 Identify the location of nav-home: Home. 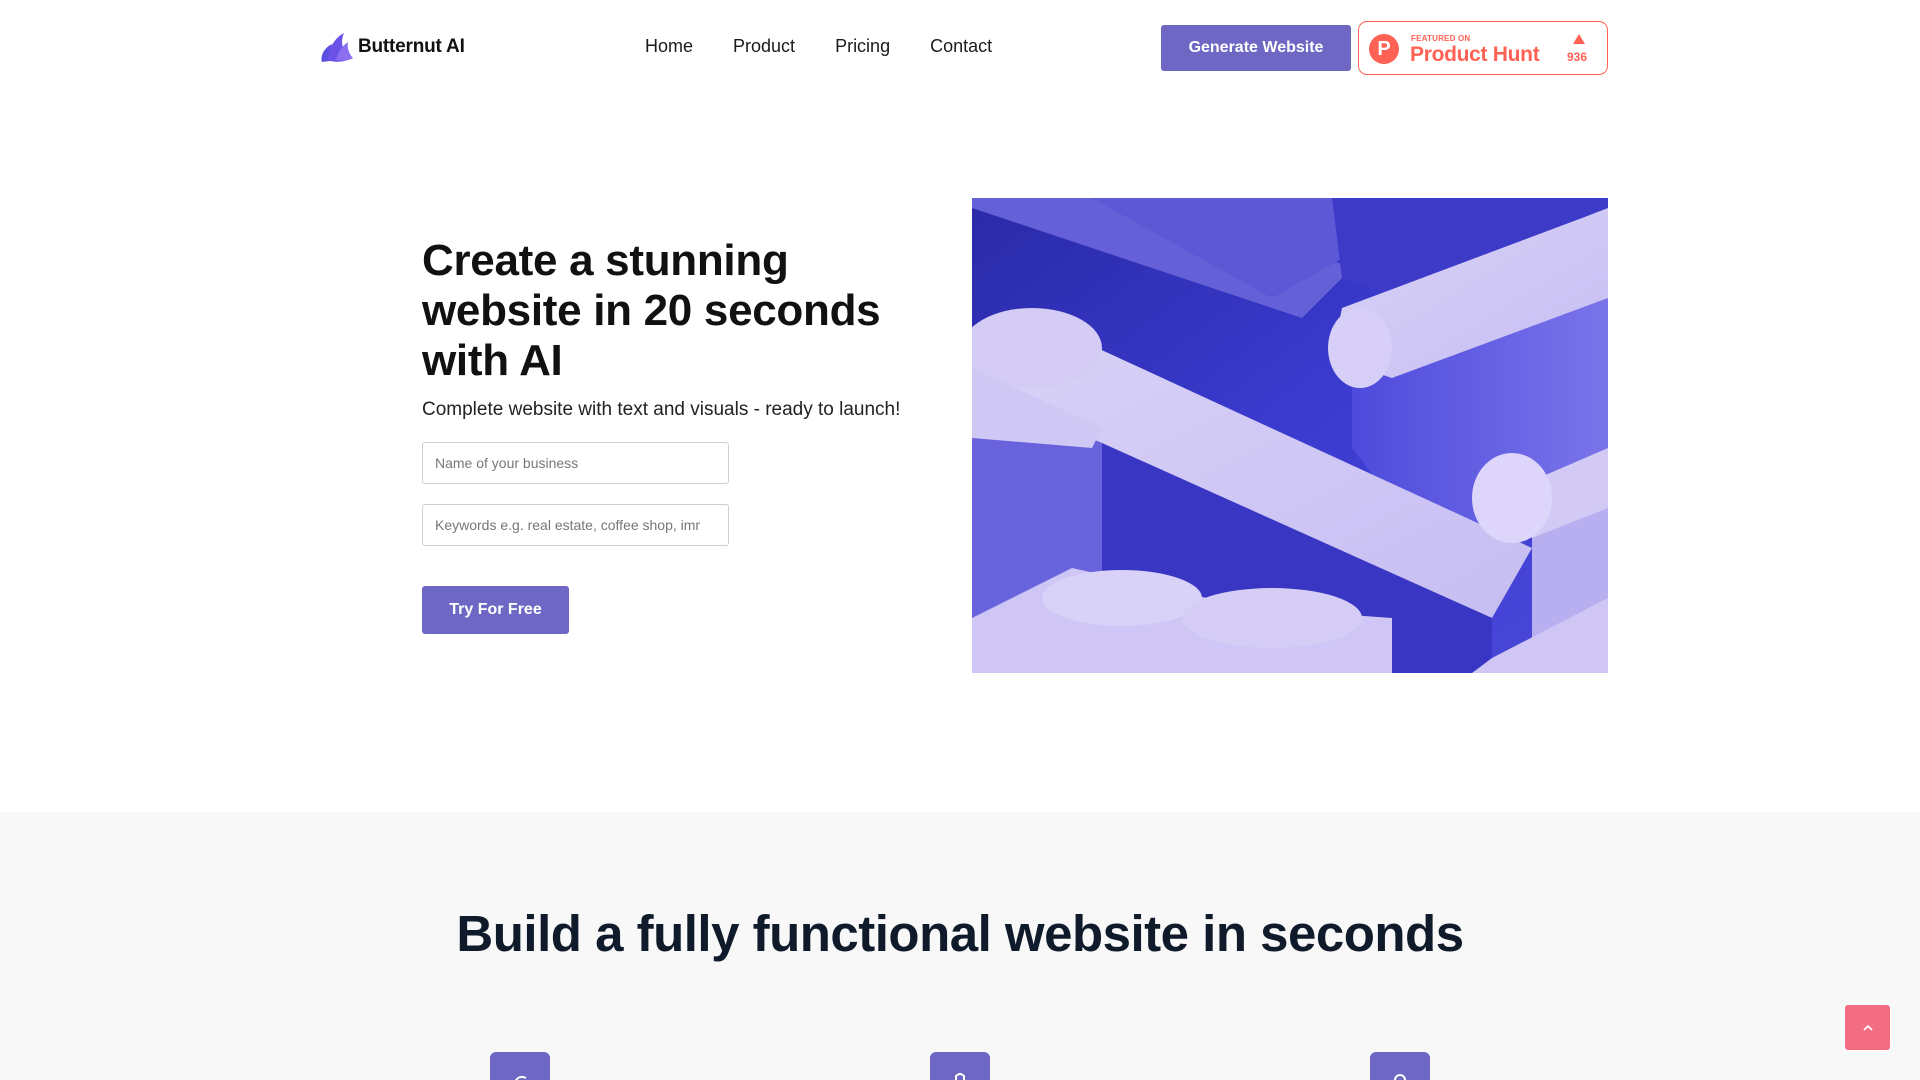
(669, 46).